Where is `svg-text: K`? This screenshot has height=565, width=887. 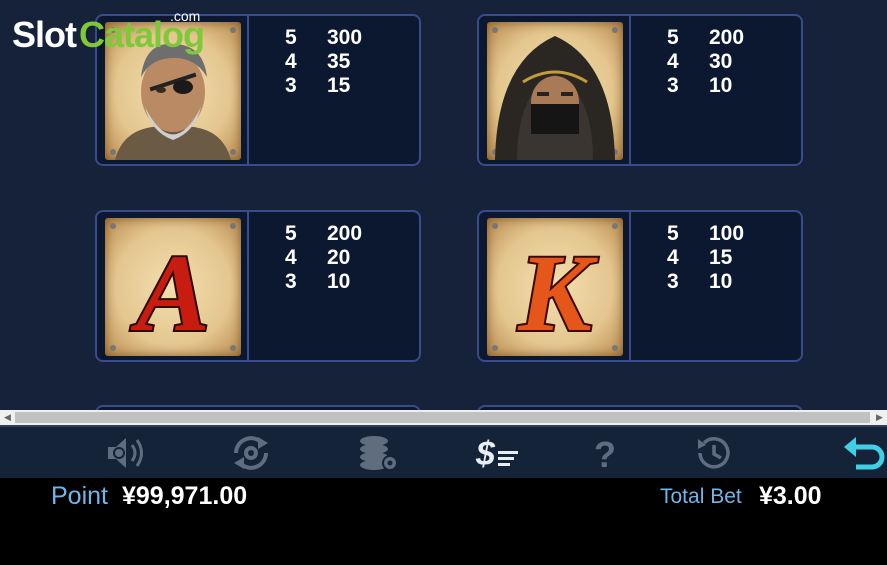 svg-text: K is located at coordinates (557, 293).